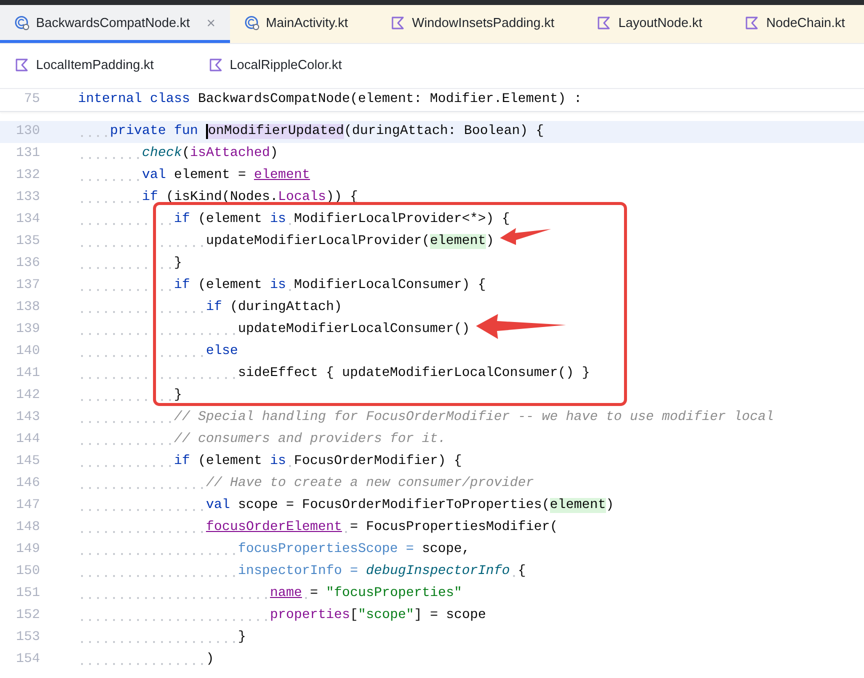 The image size is (864, 678). What do you see at coordinates (471, 308) in the screenshot?
I see `code-line: if (duringAttach)` at bounding box center [471, 308].